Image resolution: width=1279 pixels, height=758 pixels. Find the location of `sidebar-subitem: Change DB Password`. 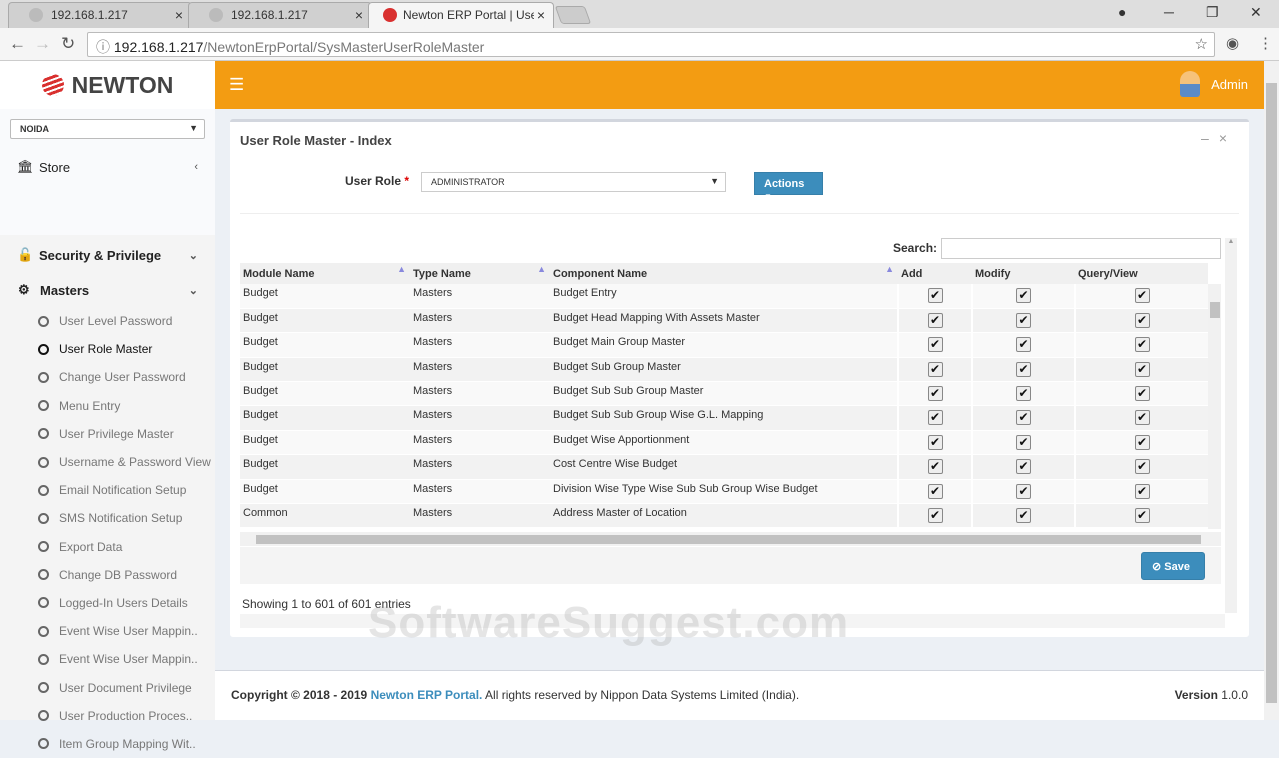

sidebar-subitem: Change DB Password is located at coordinates (107, 575).